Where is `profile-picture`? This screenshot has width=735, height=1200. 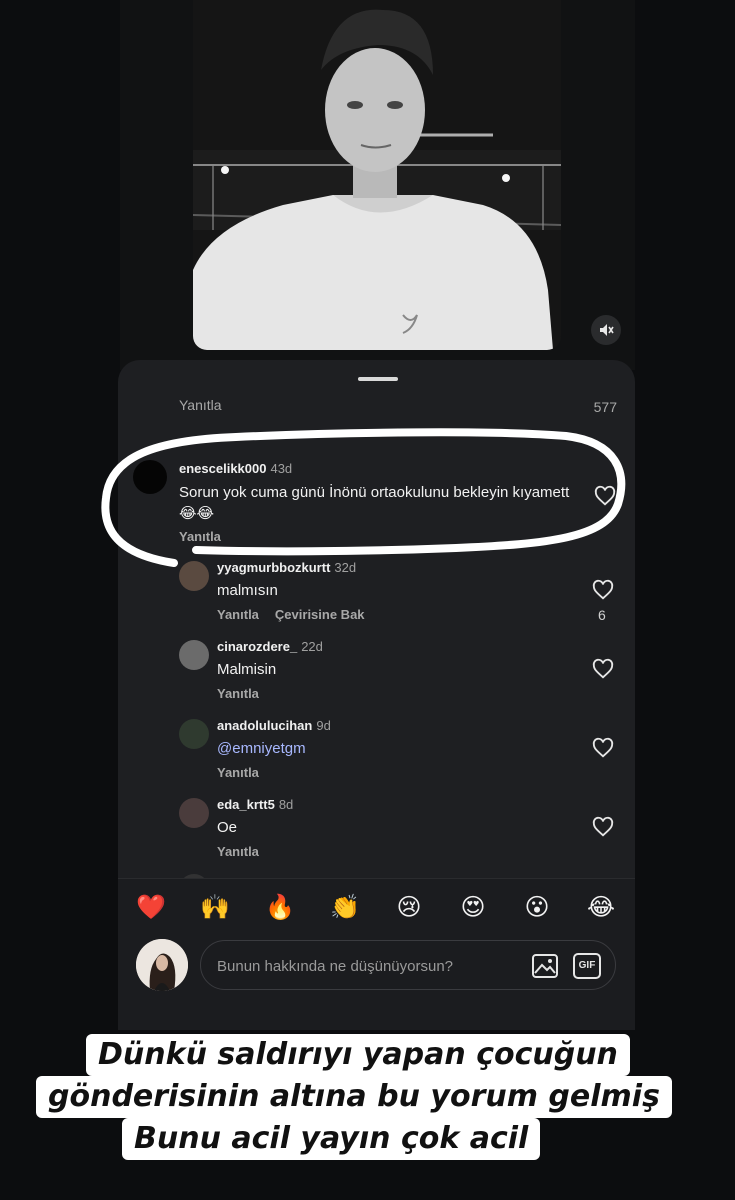
profile-picture is located at coordinates (162, 965).